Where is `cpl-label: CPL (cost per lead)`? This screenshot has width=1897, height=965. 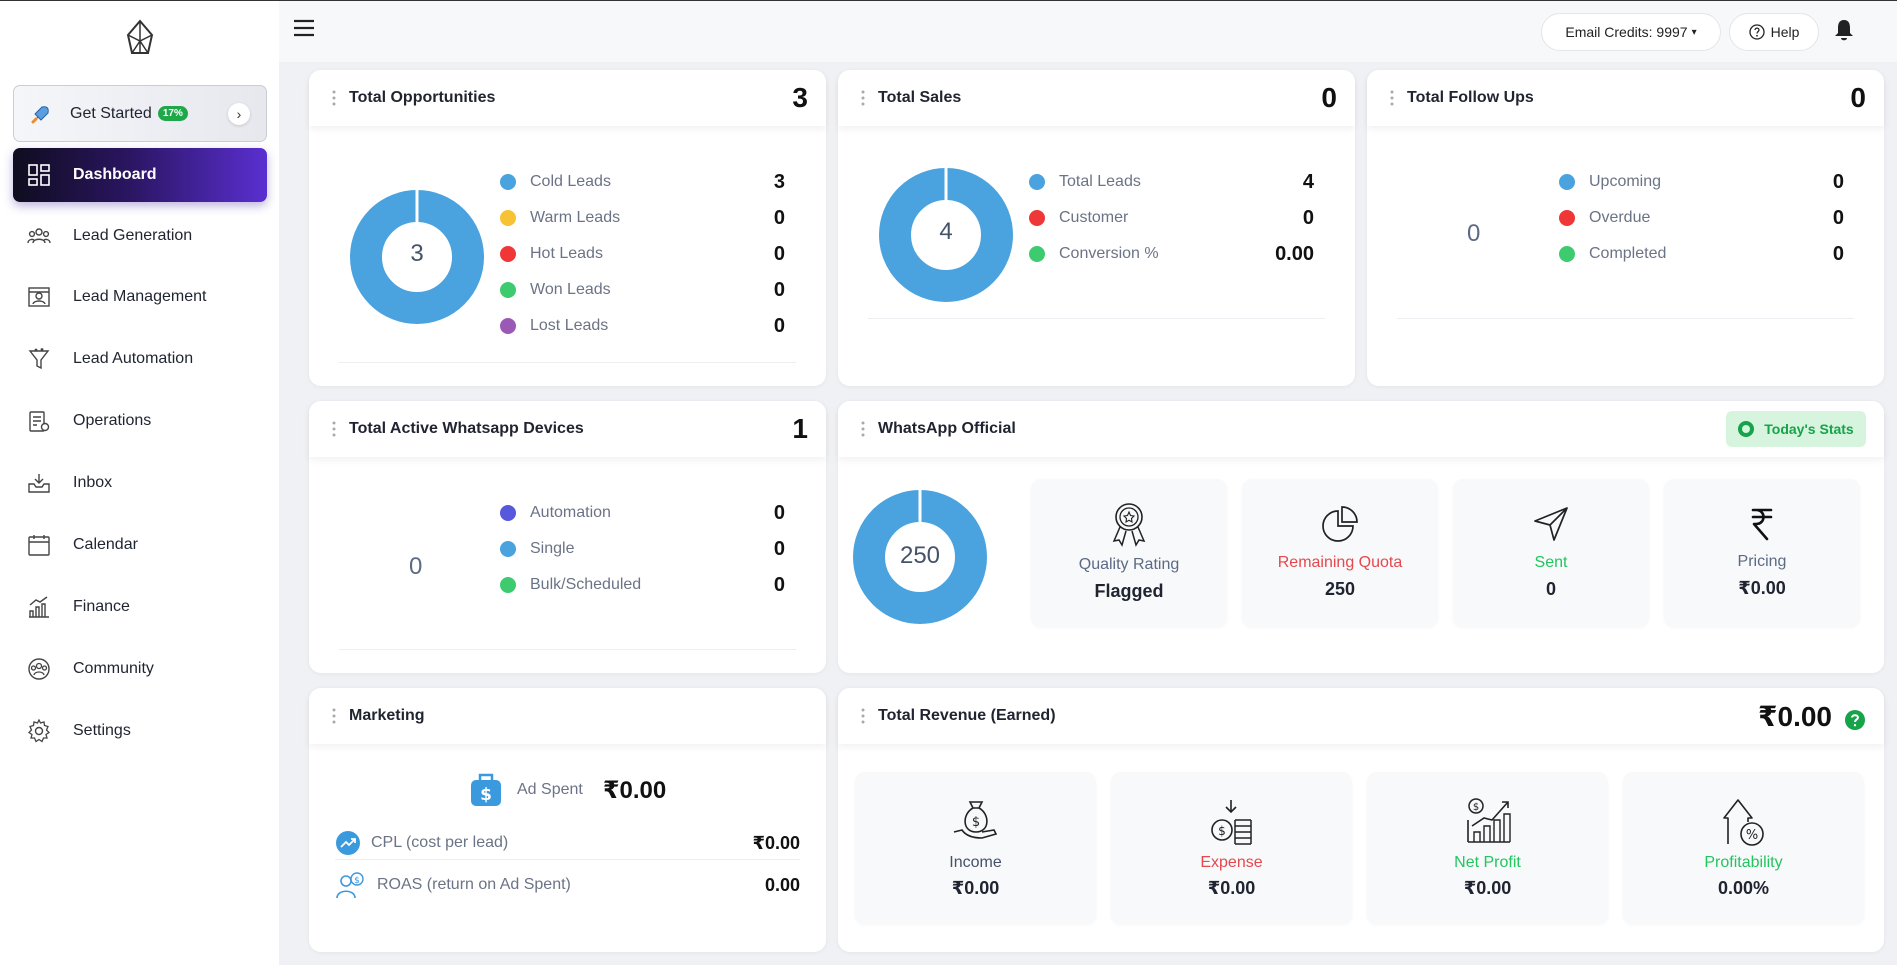
cpl-label: CPL (cost per lead) is located at coordinates (440, 842).